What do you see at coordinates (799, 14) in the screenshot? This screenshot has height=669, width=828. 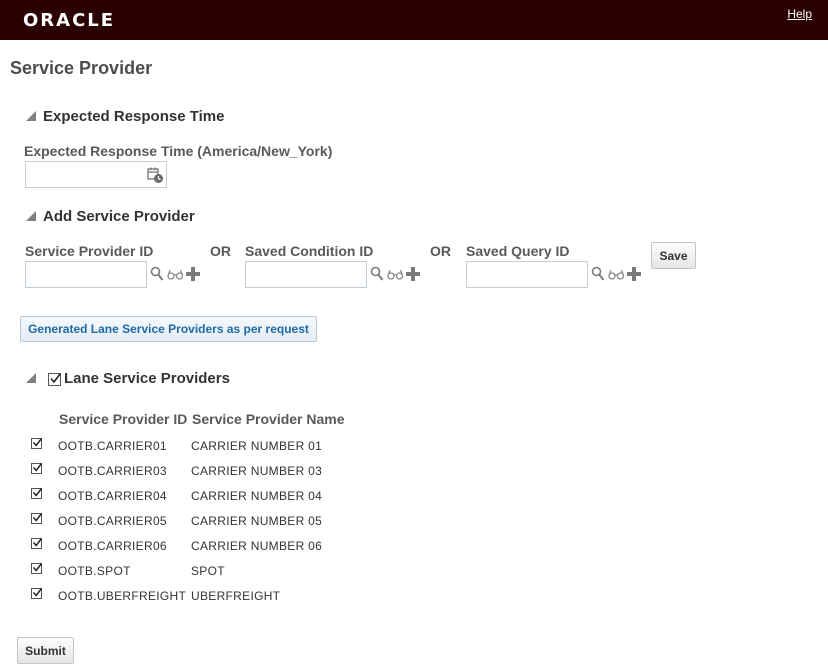 I see `help-link: Help` at bounding box center [799, 14].